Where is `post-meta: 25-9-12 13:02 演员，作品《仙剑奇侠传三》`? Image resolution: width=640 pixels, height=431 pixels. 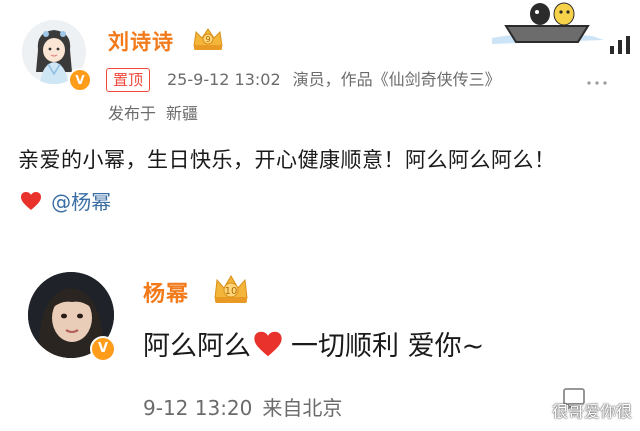 post-meta: 25-9-12 13:02 演员，作品《仙剑奇侠传三》 is located at coordinates (334, 80).